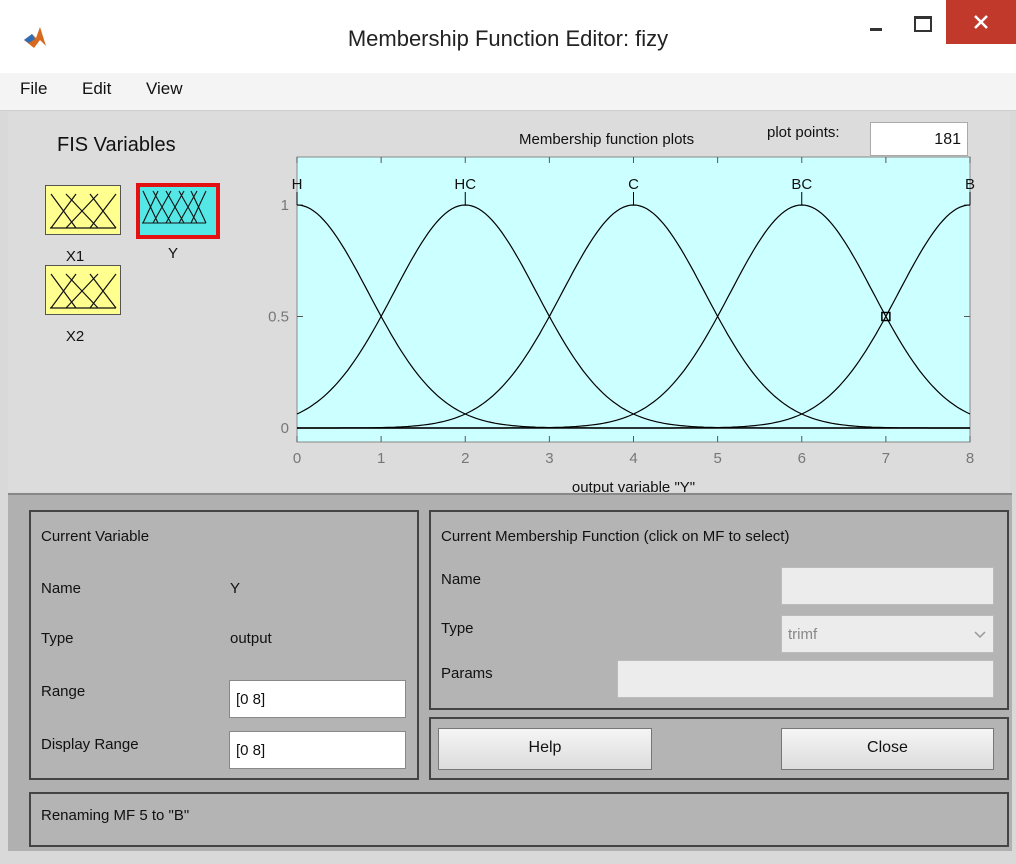 This screenshot has height=864, width=1016. Describe the element at coordinates (115, 815) in the screenshot. I see `status-message: Renaming MF 5 to "B"` at that location.